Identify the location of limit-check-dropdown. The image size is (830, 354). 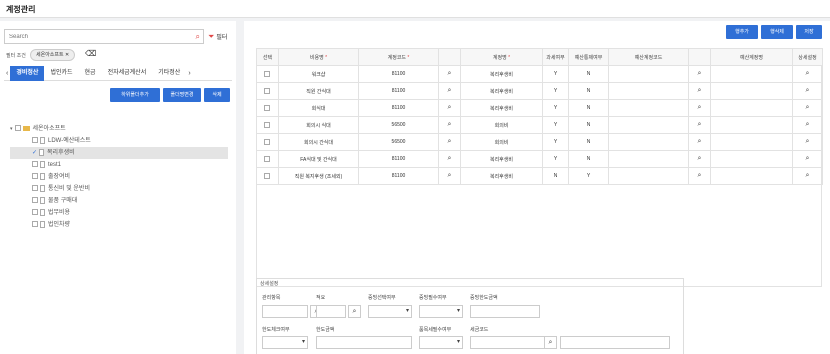
(285, 342).